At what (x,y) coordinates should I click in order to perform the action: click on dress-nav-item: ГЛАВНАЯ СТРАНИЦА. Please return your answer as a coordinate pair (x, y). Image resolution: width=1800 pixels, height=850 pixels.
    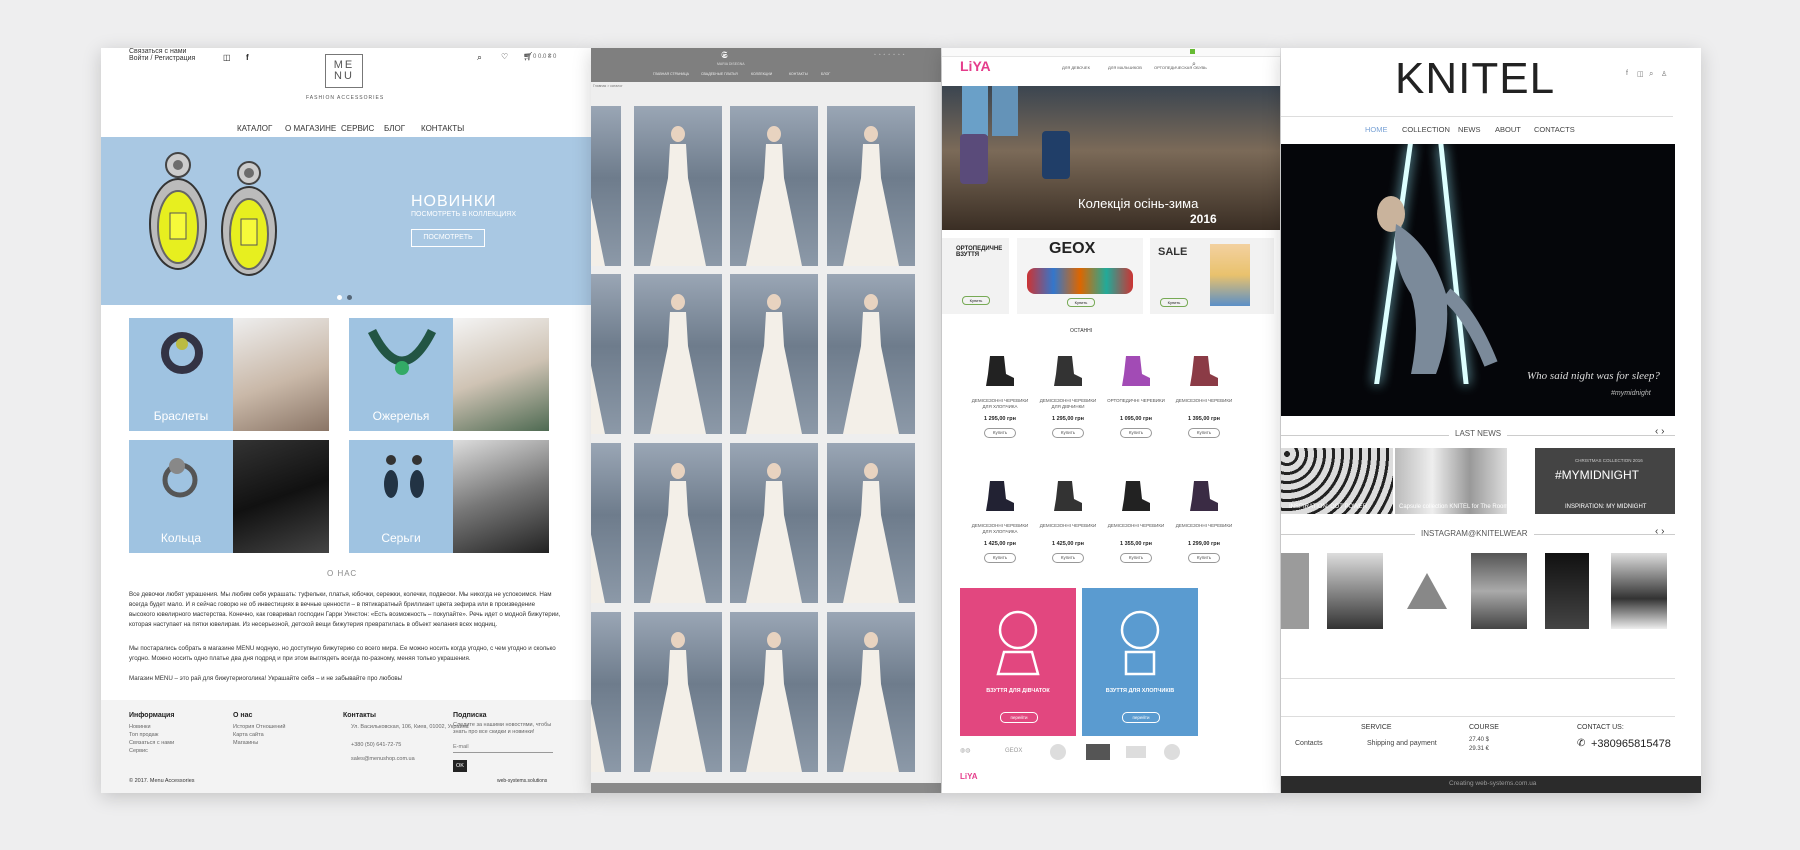
    Looking at the image, I should click on (671, 74).